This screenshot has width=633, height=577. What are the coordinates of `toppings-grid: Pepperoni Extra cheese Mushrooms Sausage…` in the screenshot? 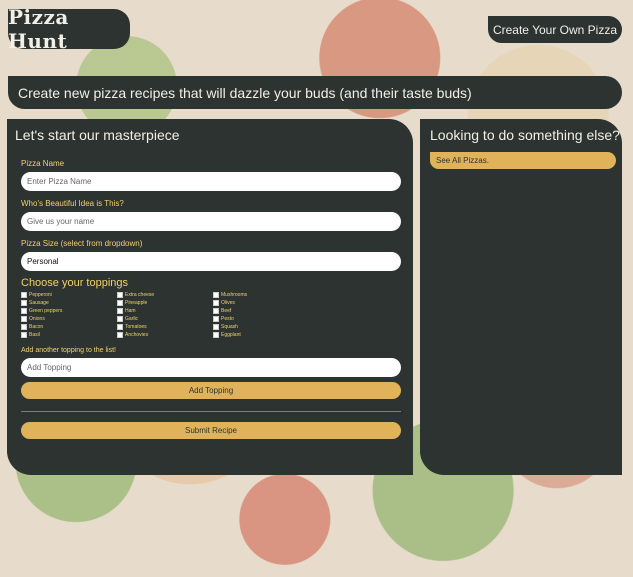 It's located at (211, 315).